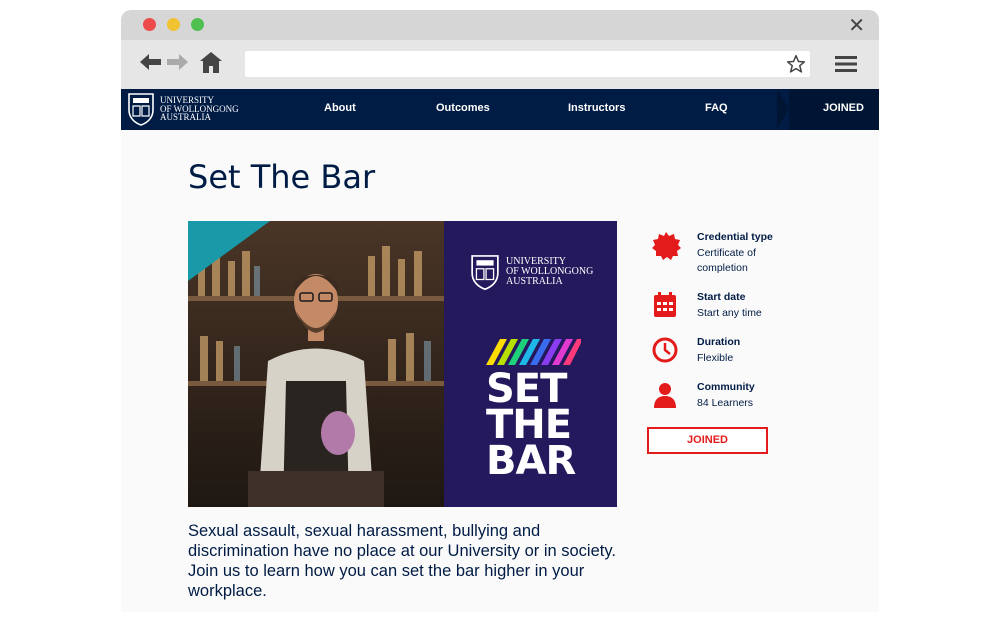 The width and height of the screenshot is (1000, 628). What do you see at coordinates (173, 24) in the screenshot?
I see `minimize-window-button` at bounding box center [173, 24].